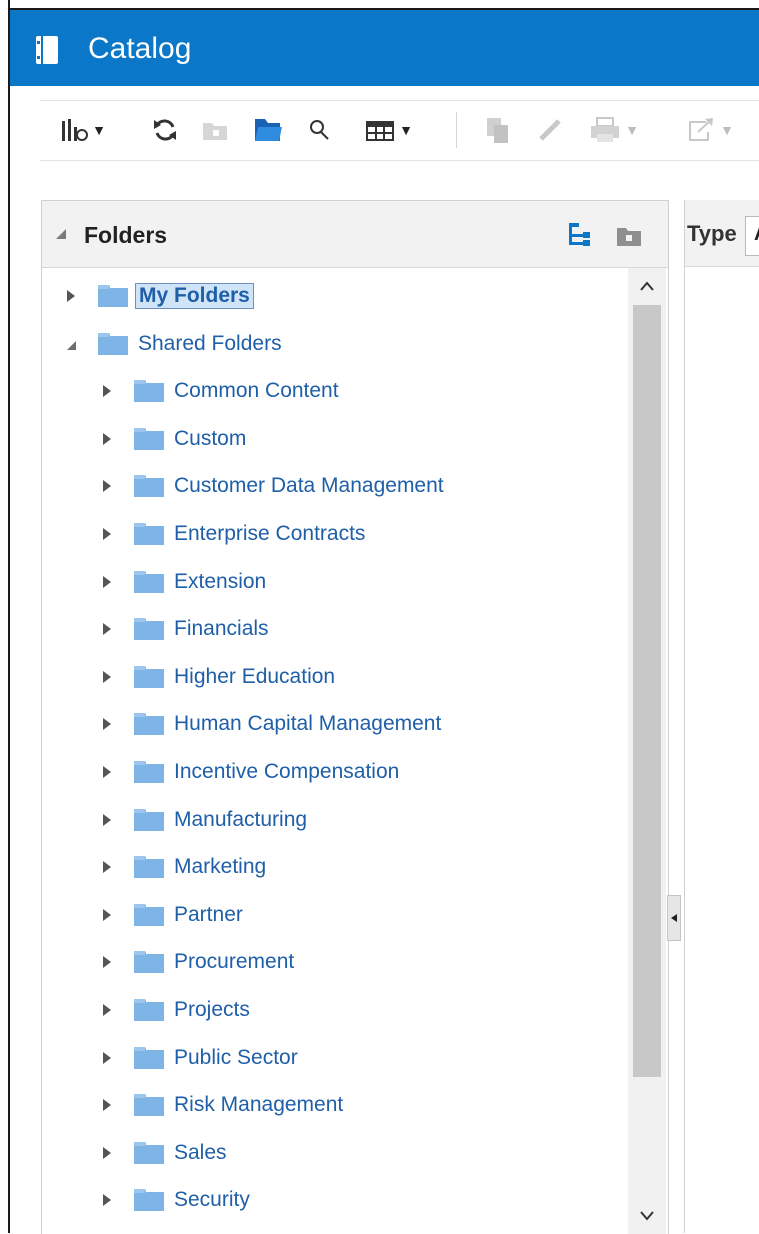 Image resolution: width=759 pixels, height=1234 pixels. I want to click on content-panel-header: Type A, so click(722, 233).